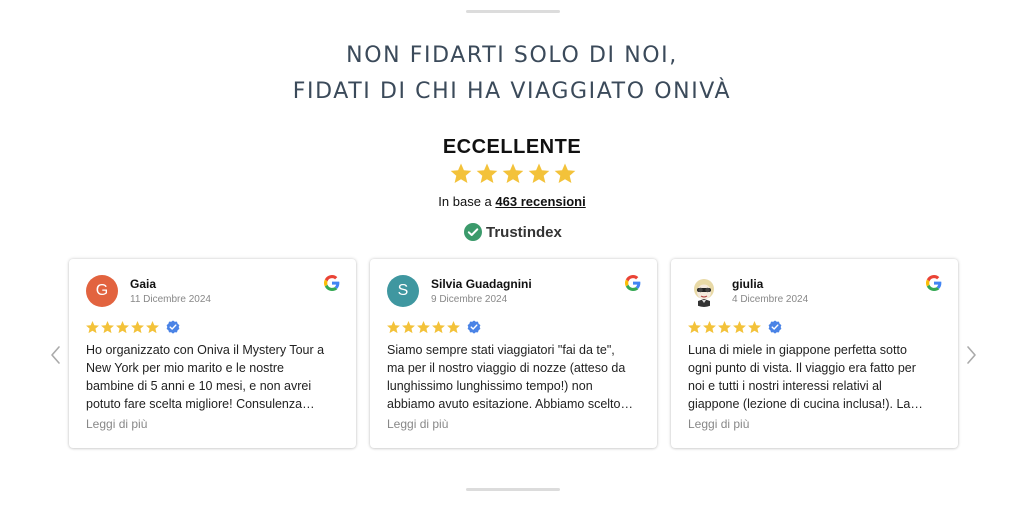 The width and height of the screenshot is (1024, 505). Describe the element at coordinates (467, 201) in the screenshot. I see `based-prefix: In base a` at that location.